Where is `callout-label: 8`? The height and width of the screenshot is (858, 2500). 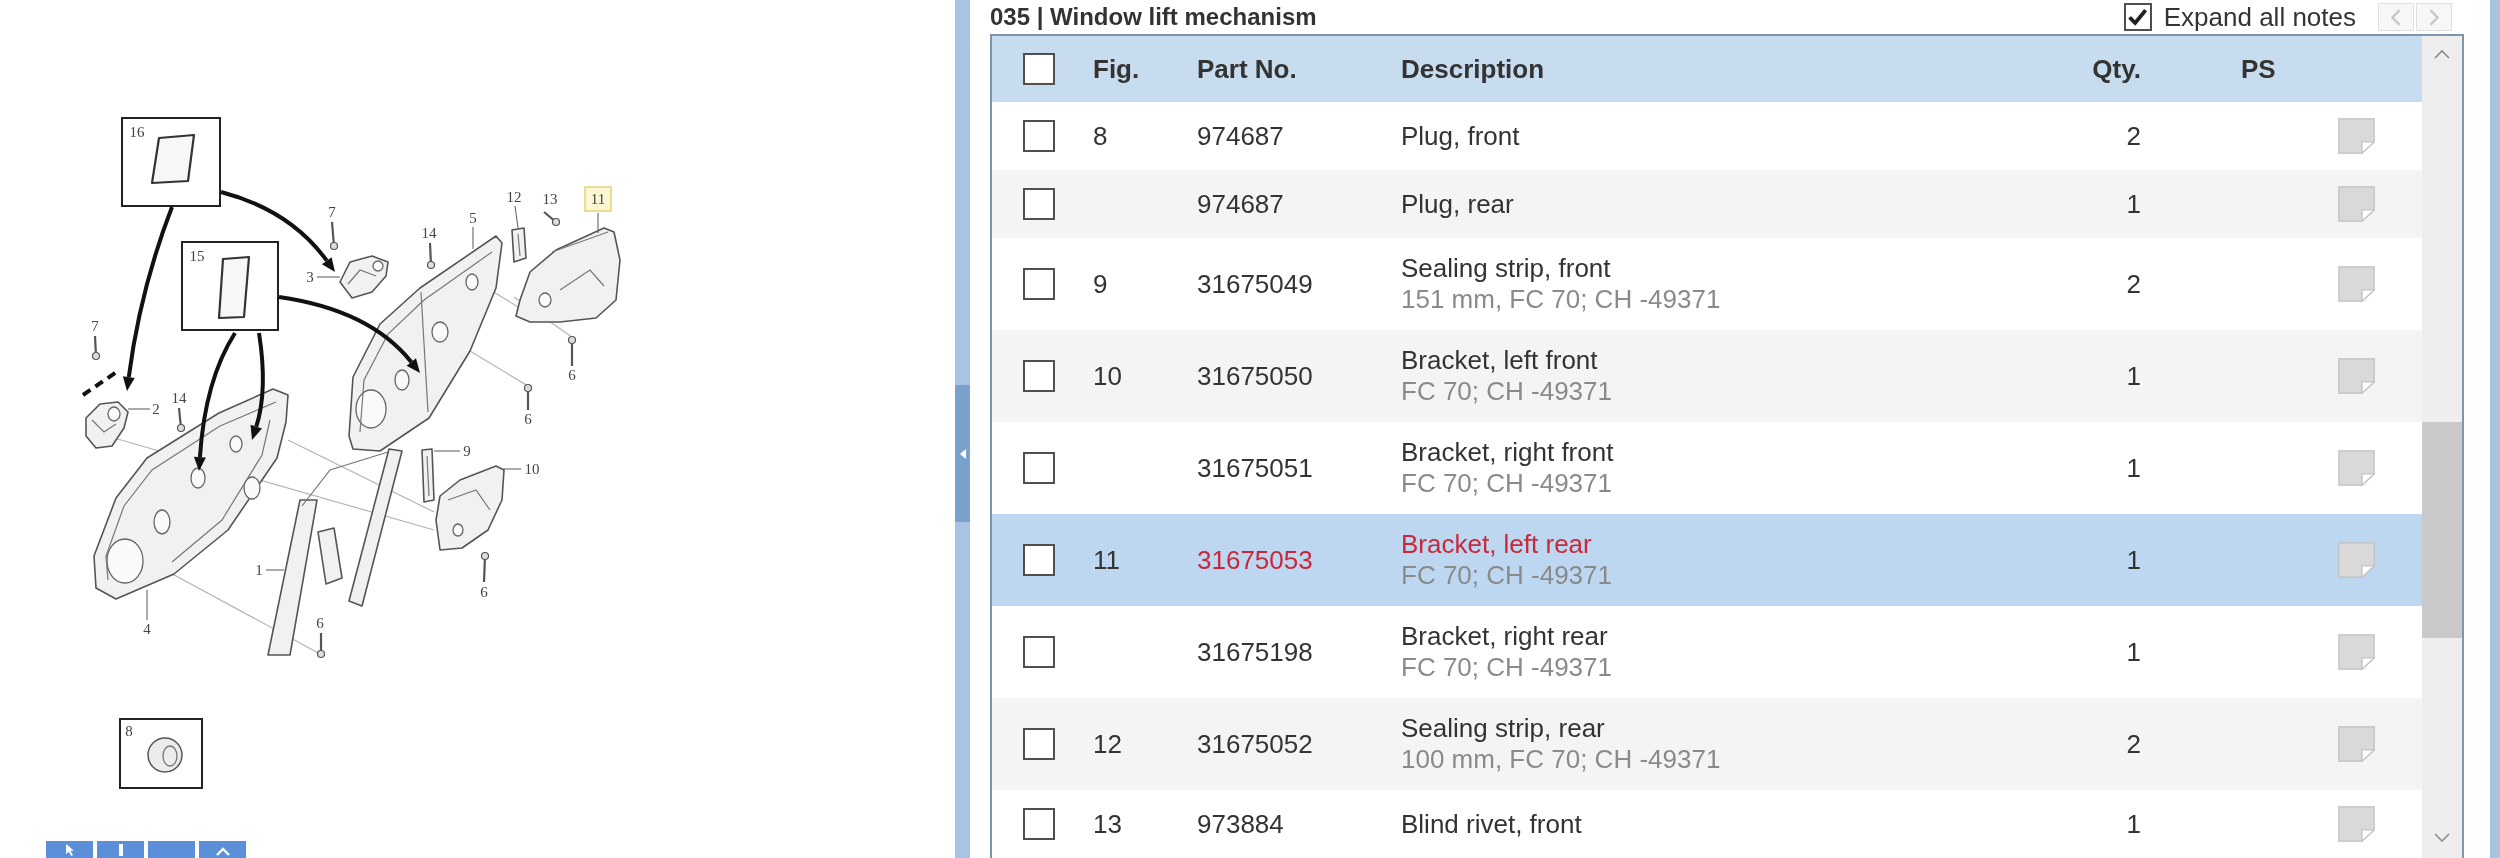
callout-label: 8 is located at coordinates (129, 731).